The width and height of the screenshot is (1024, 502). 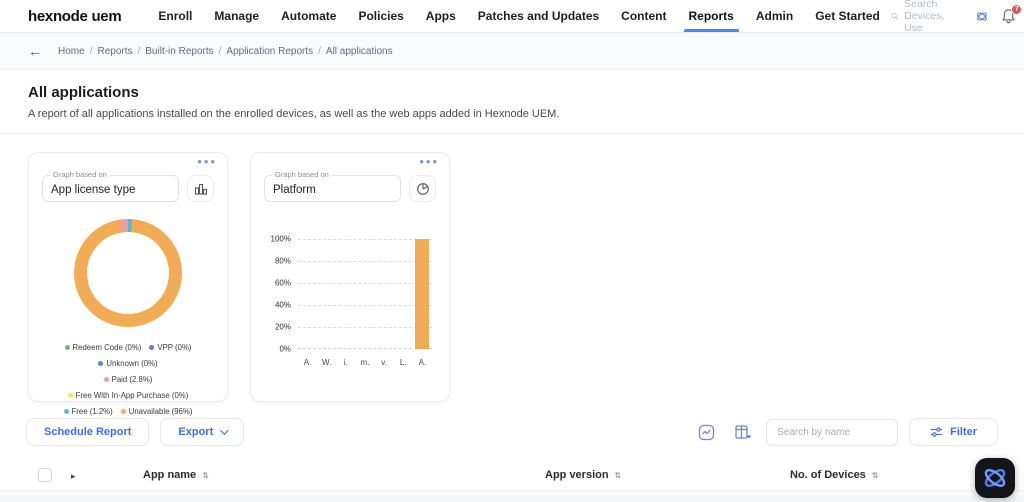 I want to click on filter-button: Filter, so click(x=953, y=432).